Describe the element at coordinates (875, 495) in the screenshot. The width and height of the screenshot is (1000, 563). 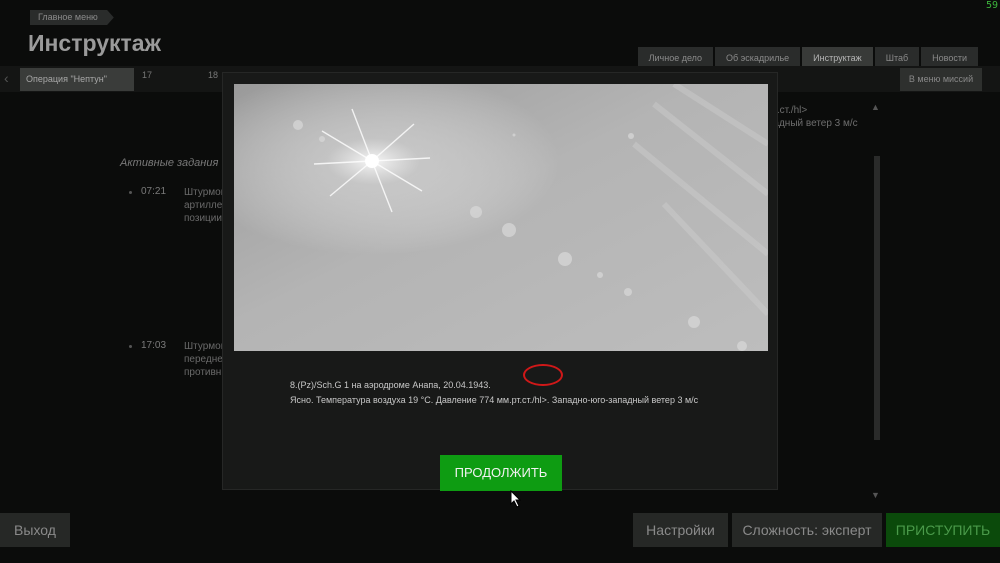
I see `scroll-down-icon: ▼` at that location.